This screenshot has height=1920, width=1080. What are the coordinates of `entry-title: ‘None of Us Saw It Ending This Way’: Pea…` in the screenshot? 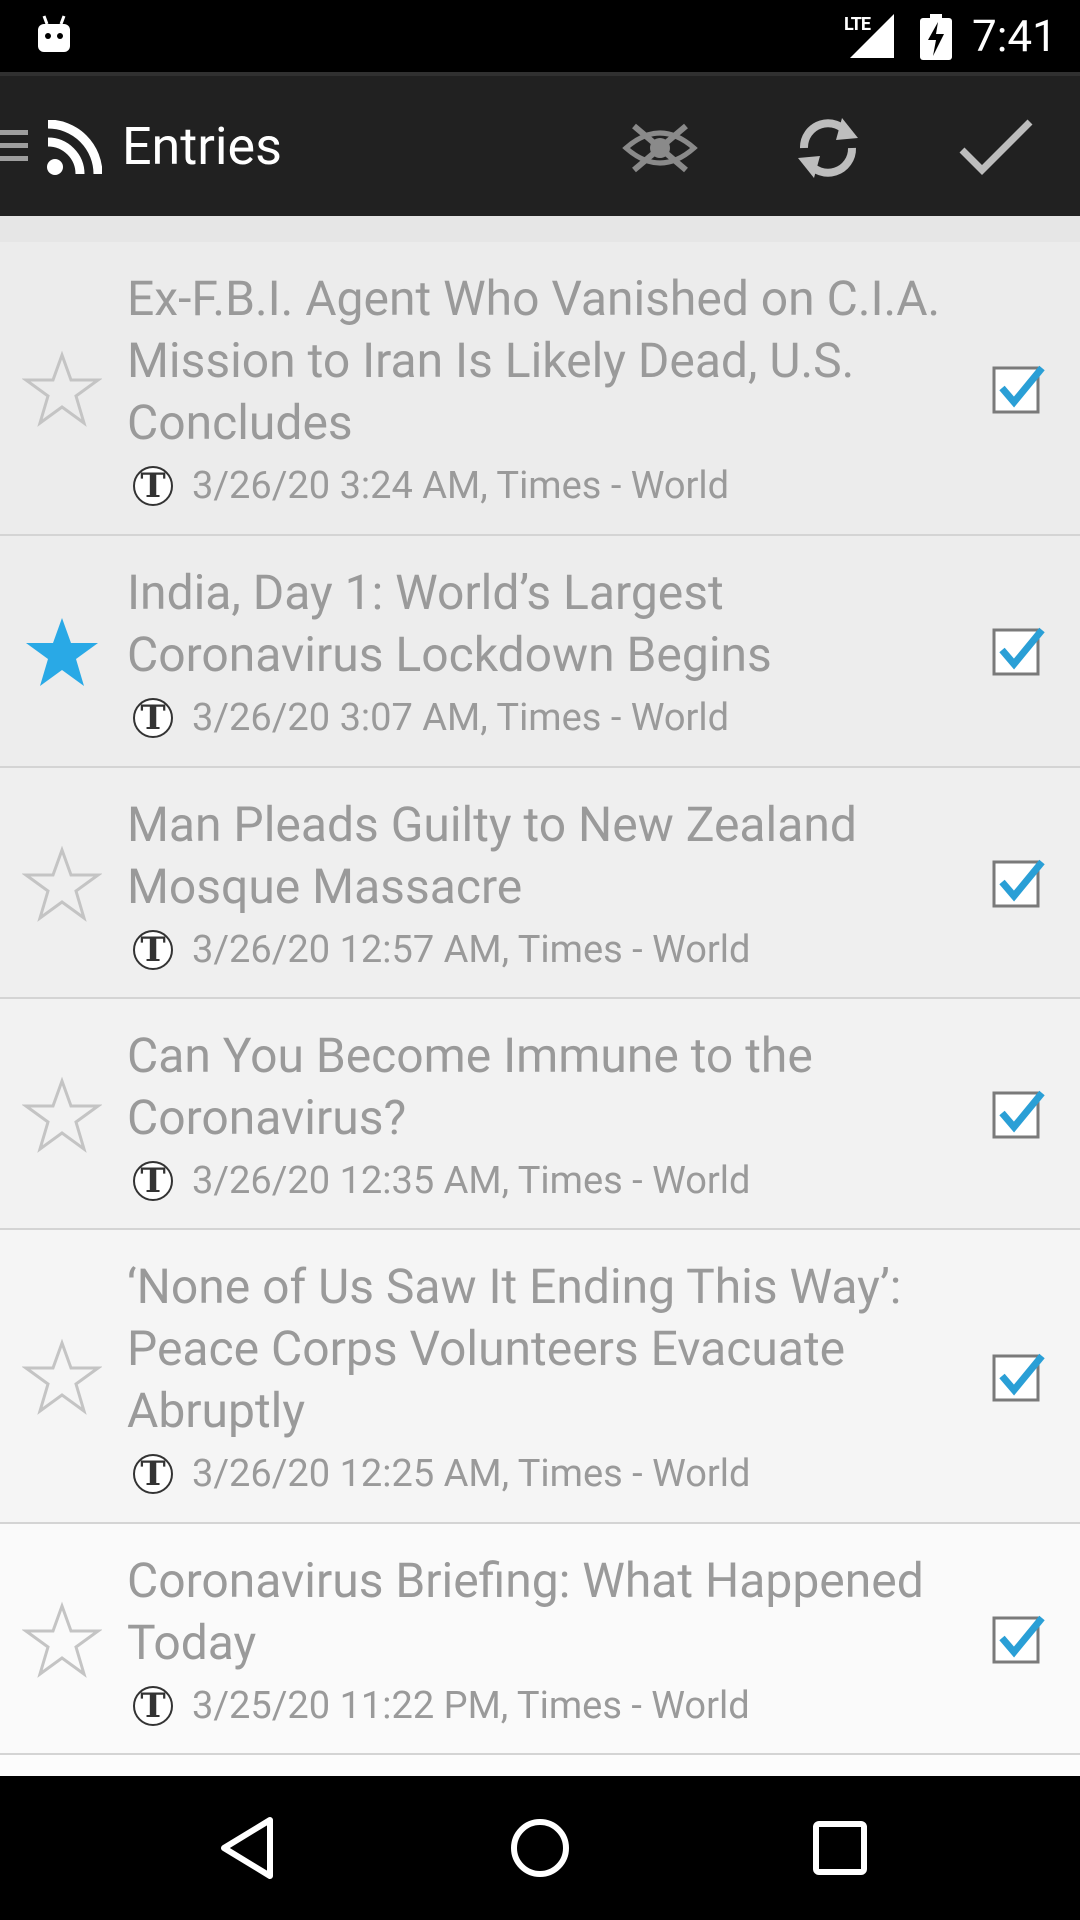 It's located at (514, 1348).